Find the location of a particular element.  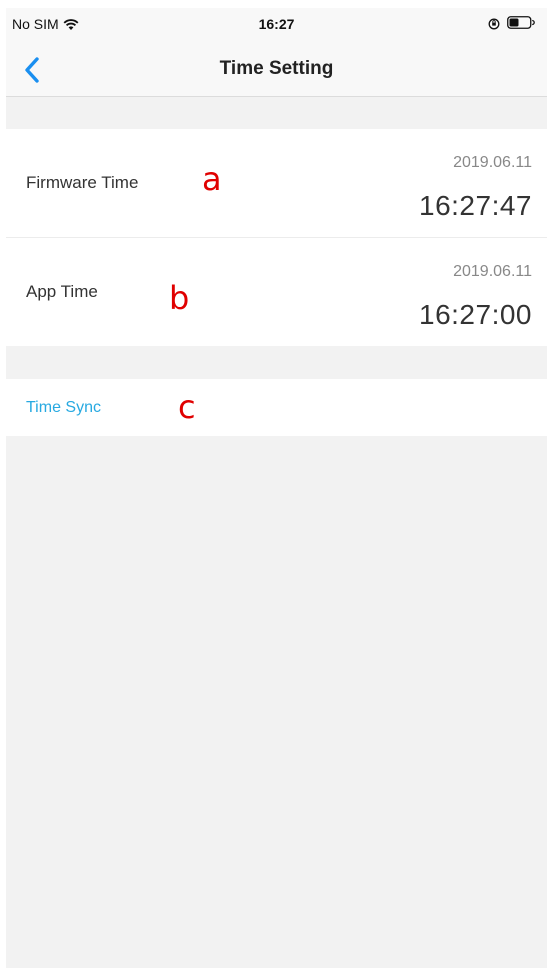

app-time-label: App Time is located at coordinates (62, 291).